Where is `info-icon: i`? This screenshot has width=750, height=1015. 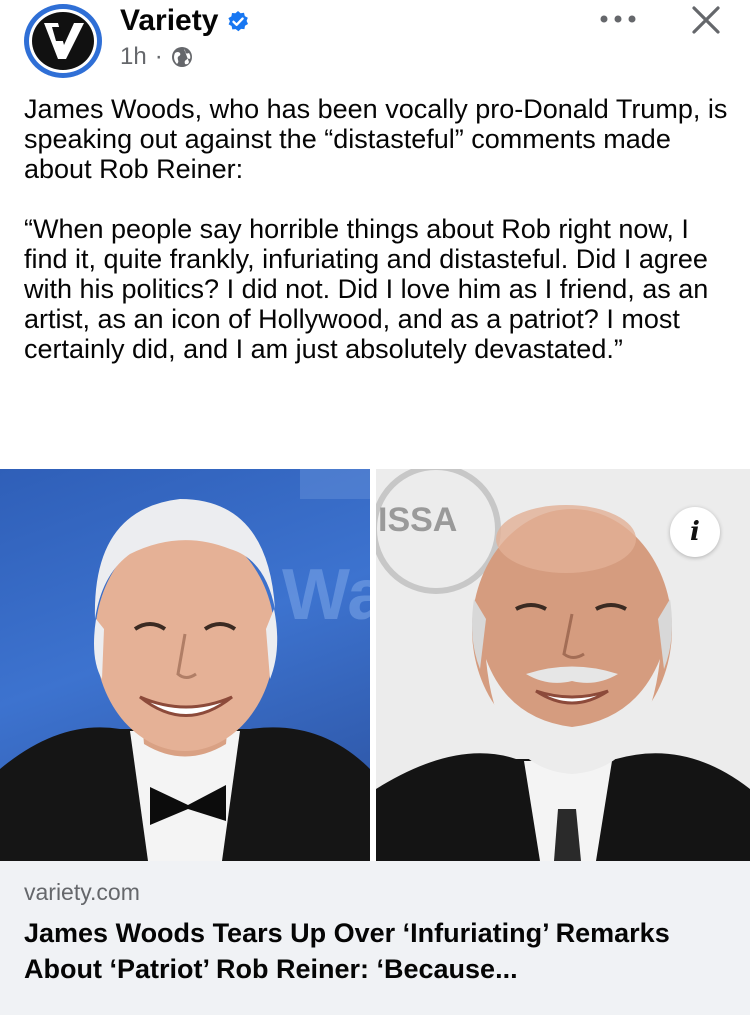
info-icon: i is located at coordinates (695, 532).